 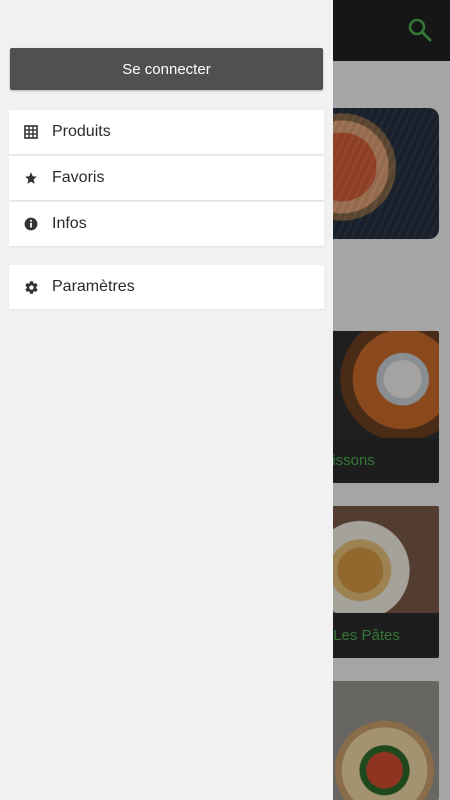 I want to click on menu-item-products: Produits, so click(x=166, y=132).